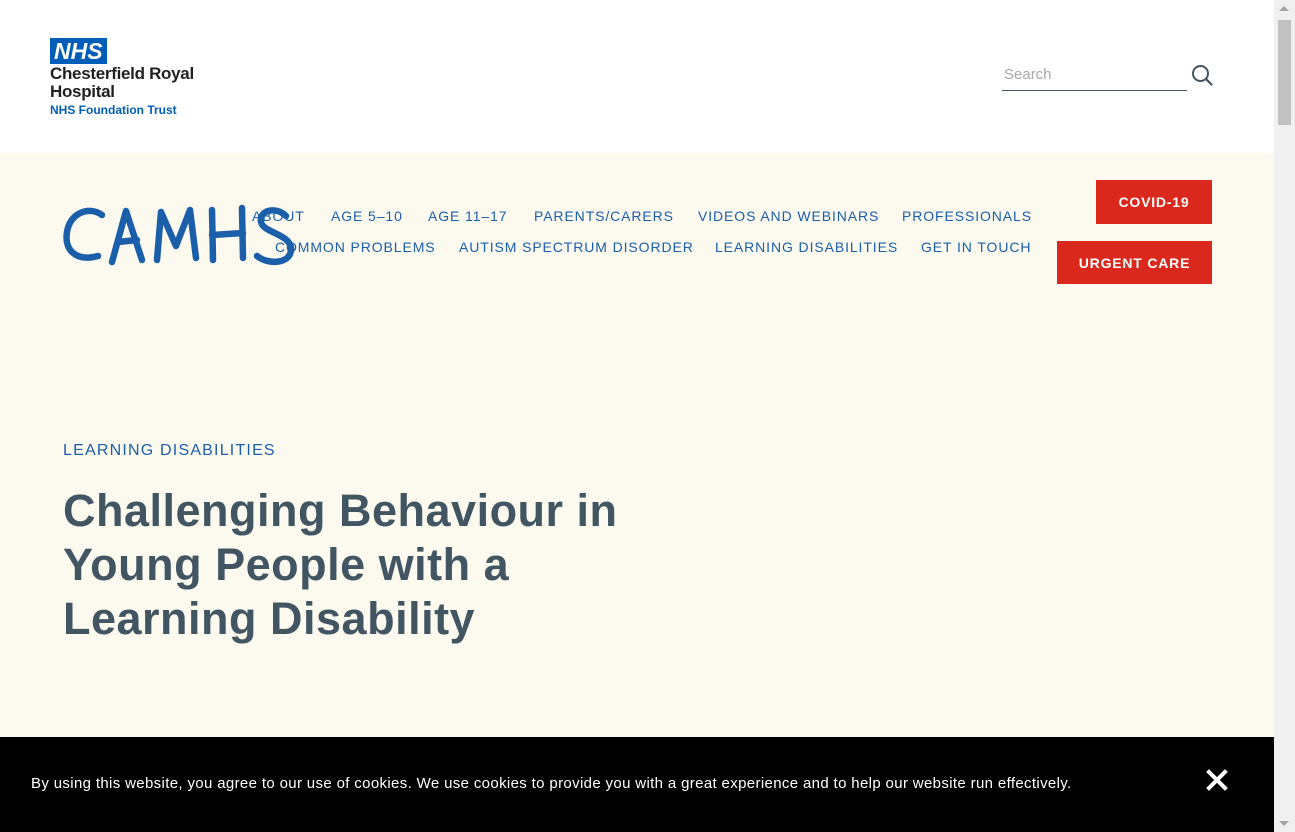  Describe the element at coordinates (467, 216) in the screenshot. I see `nav-item-age-11-17: AGE 11–17` at that location.